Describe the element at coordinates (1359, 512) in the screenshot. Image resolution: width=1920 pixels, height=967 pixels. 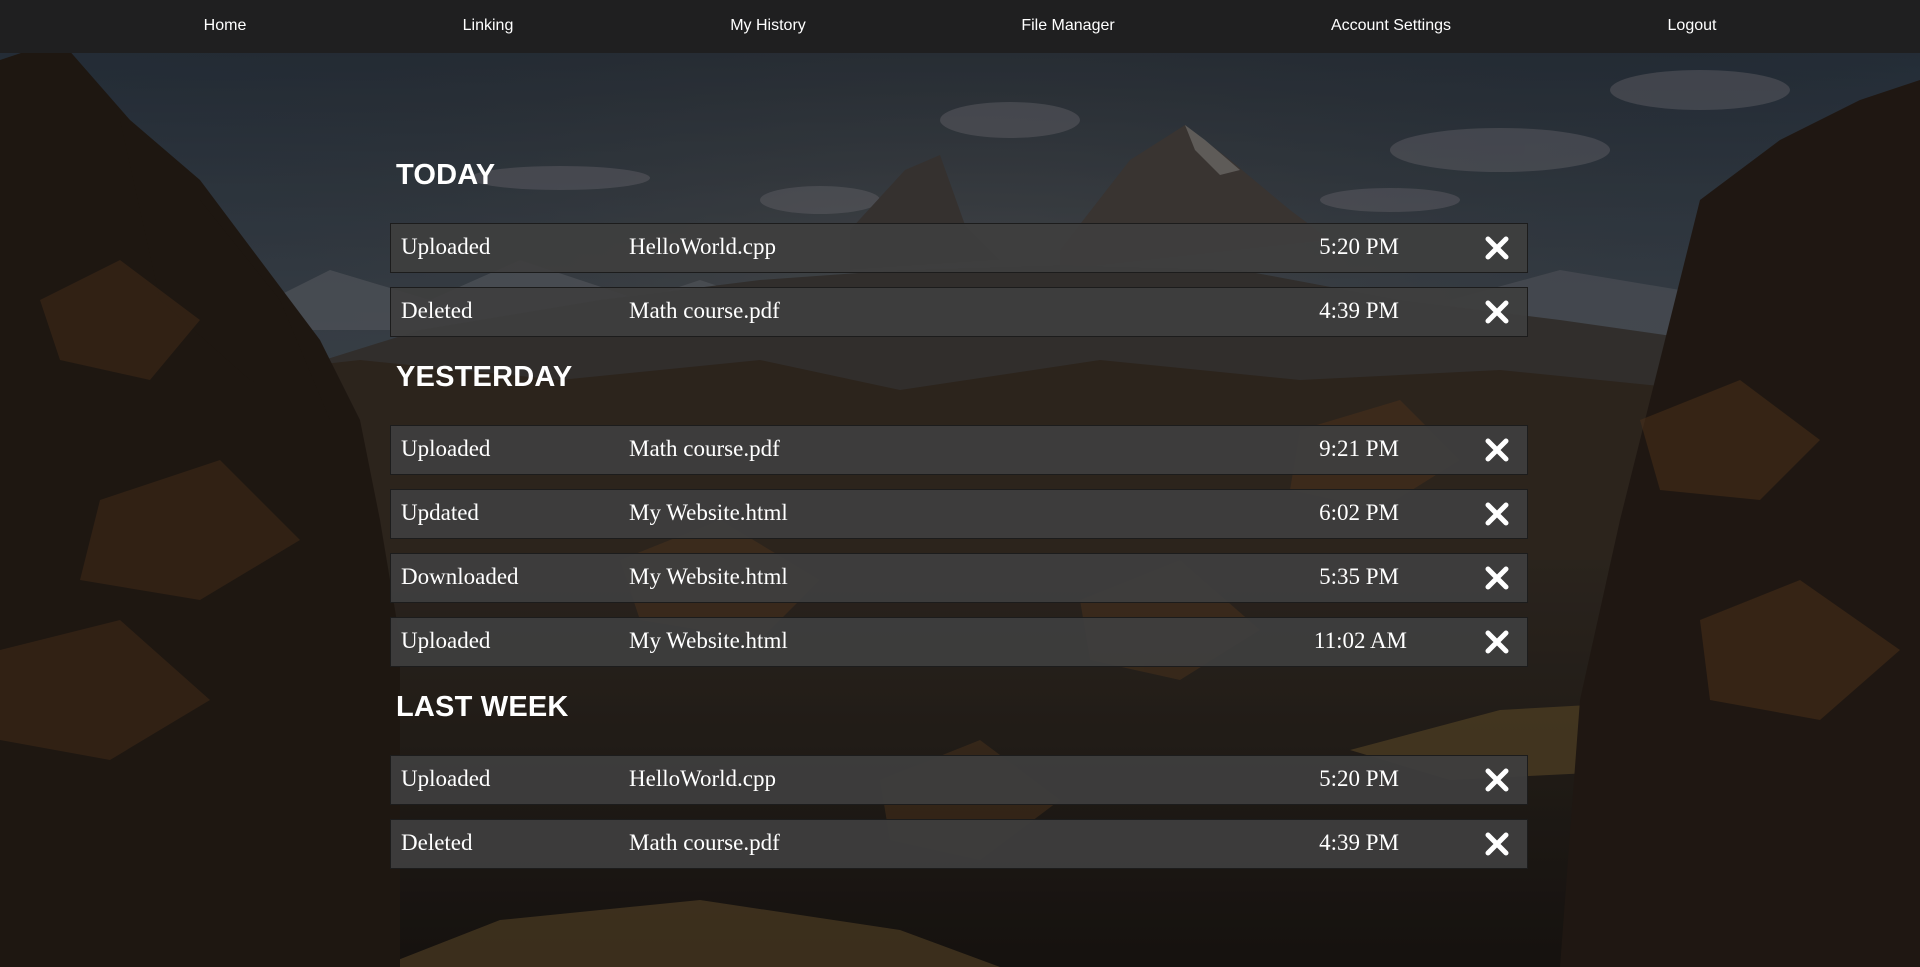
I see `history-time: 6:02 PM` at that location.